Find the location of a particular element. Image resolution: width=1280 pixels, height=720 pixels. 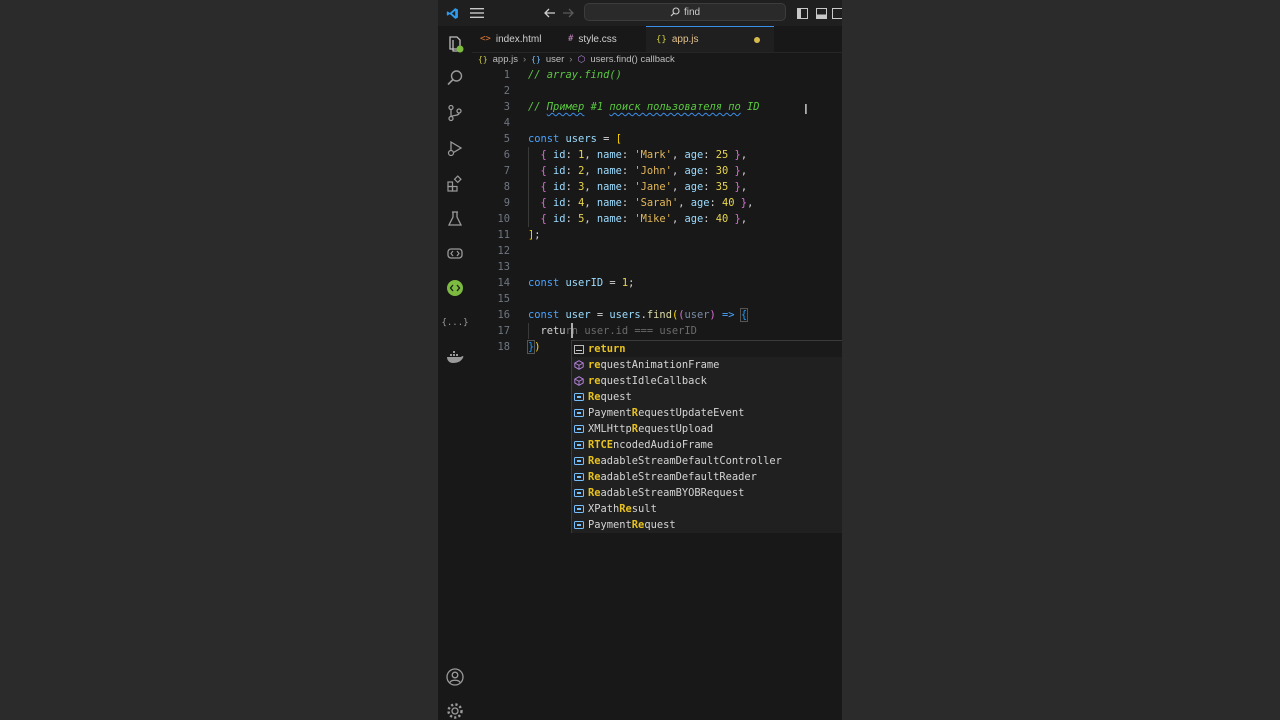

suggestion-label: PaymentRequestUpdateEvent is located at coordinates (666, 413).